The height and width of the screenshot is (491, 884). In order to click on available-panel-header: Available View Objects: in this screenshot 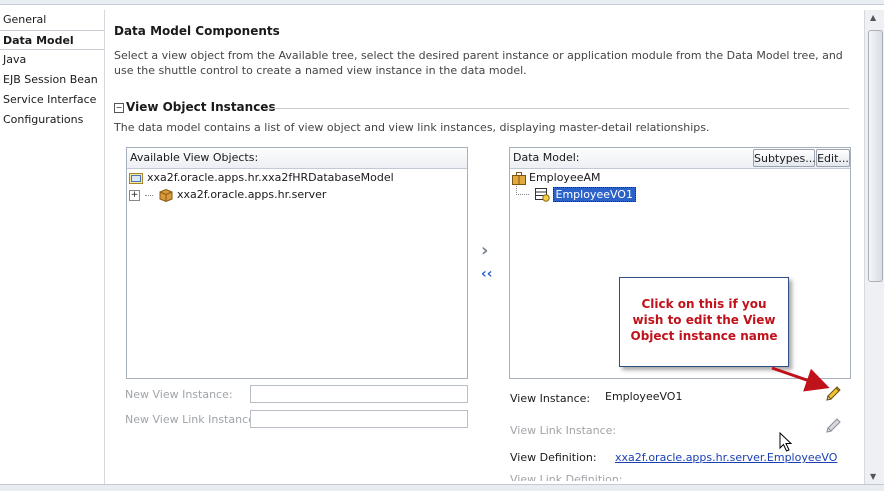, I will do `click(297, 158)`.